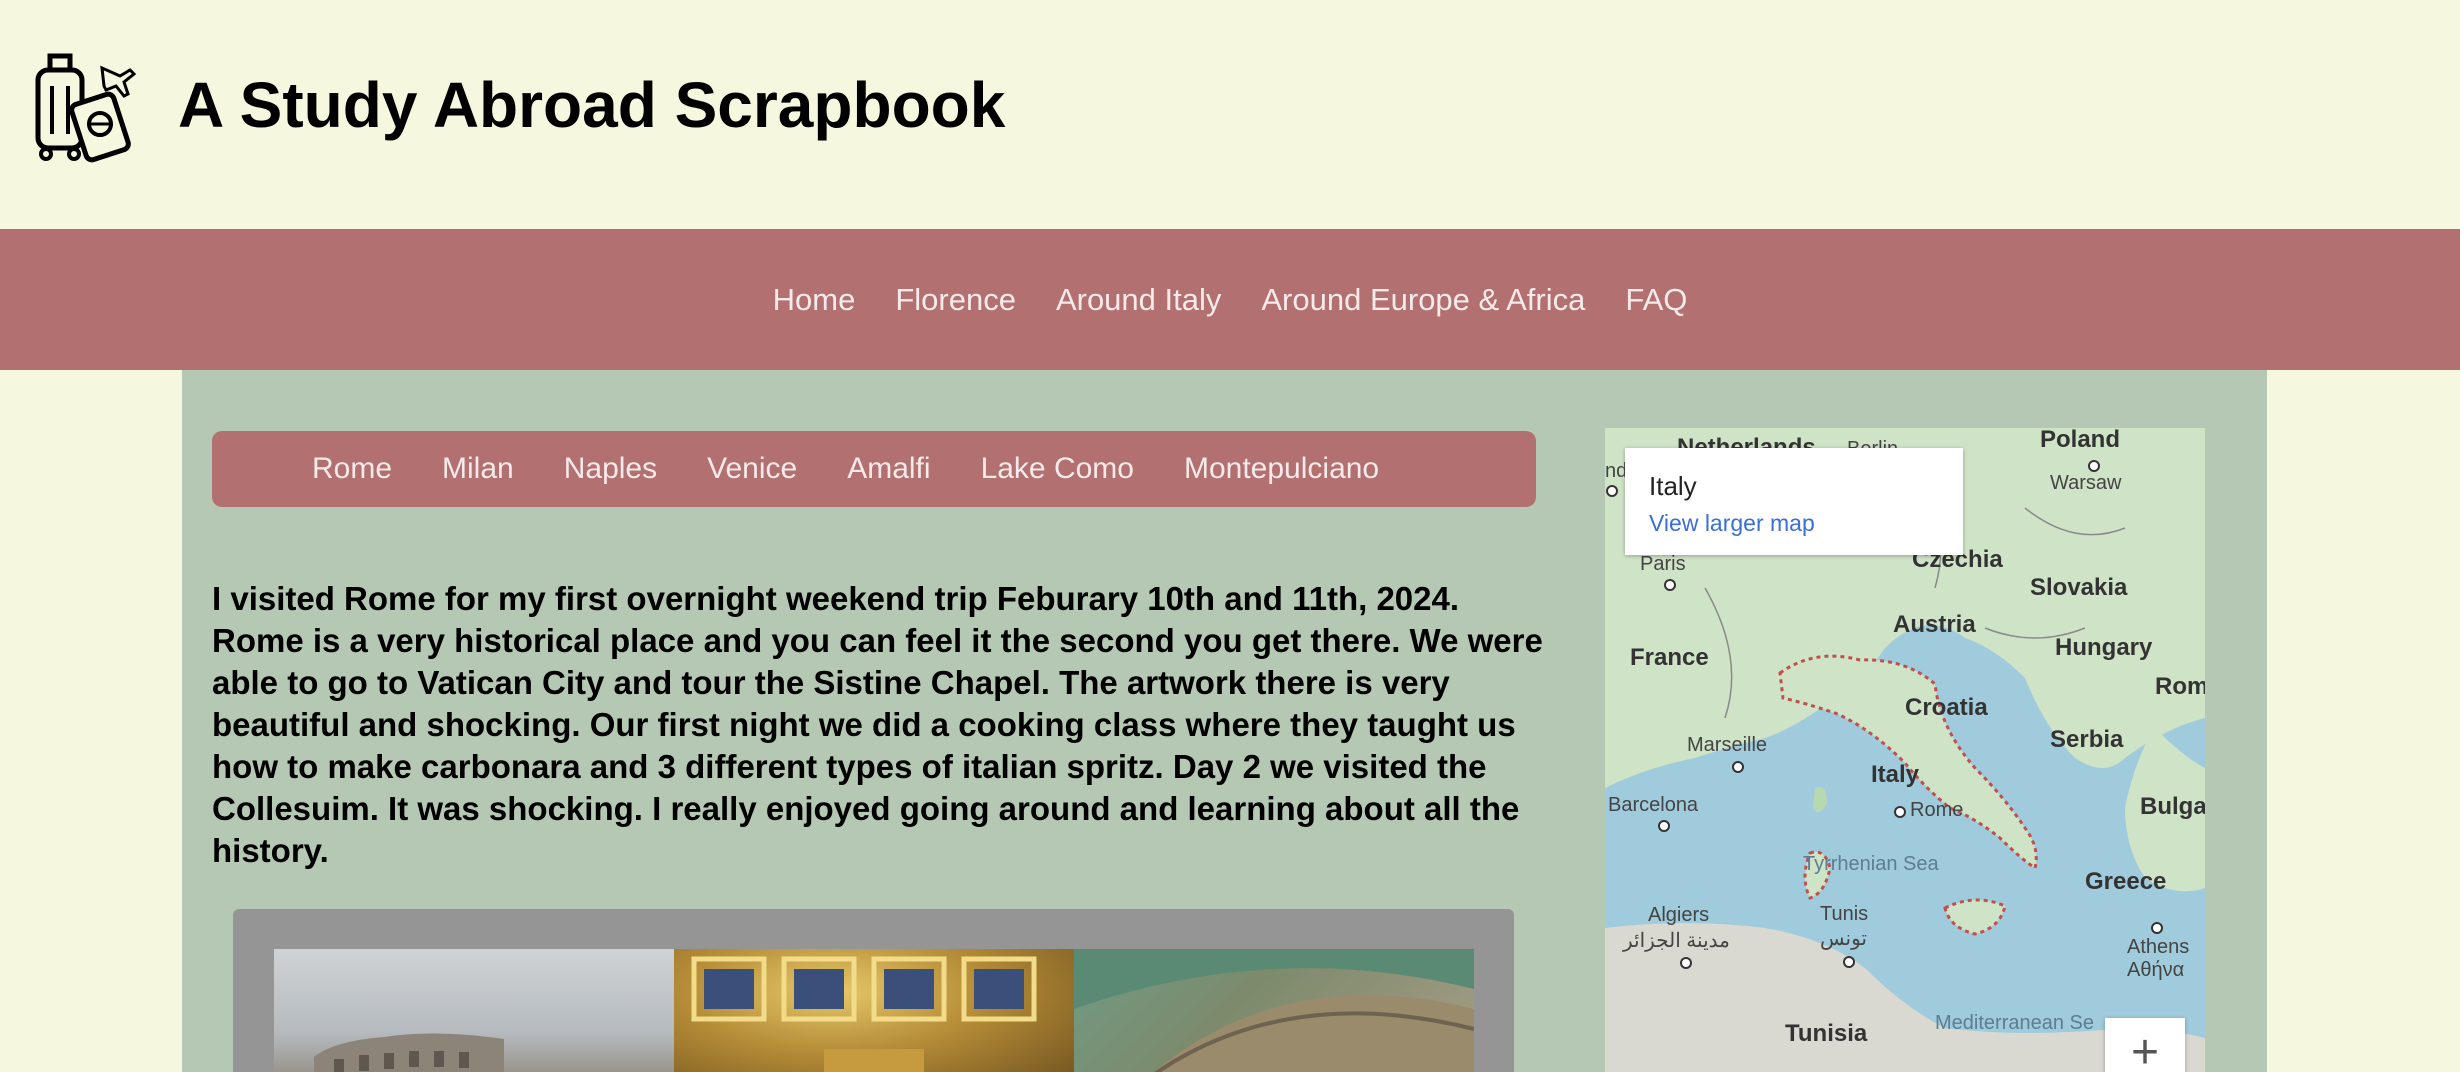 This screenshot has width=2460, height=1072. Describe the element at coordinates (478, 469) in the screenshot. I see `subnav-milan: Milan` at that location.